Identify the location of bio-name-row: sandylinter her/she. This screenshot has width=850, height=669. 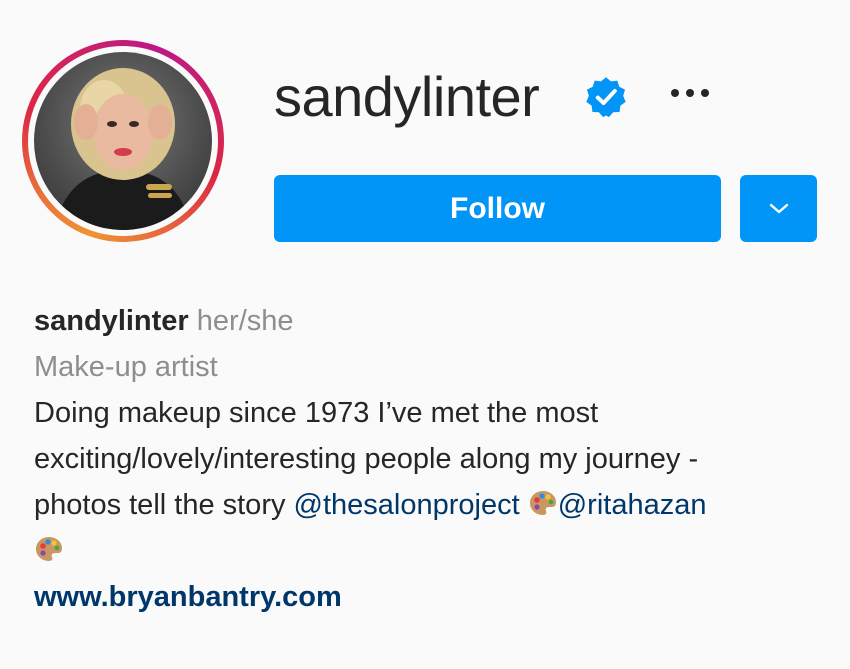
(434, 321).